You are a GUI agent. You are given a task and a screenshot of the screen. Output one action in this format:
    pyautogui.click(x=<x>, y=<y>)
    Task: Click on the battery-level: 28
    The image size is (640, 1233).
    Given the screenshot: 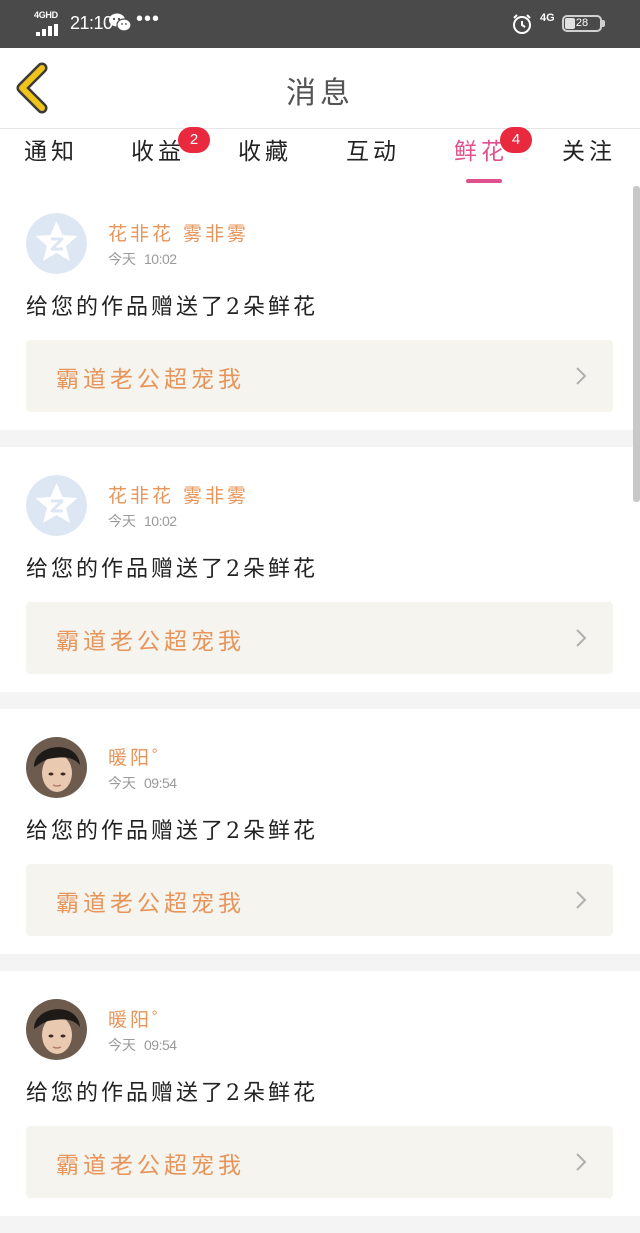 What is the action you would take?
    pyautogui.click(x=582, y=23)
    